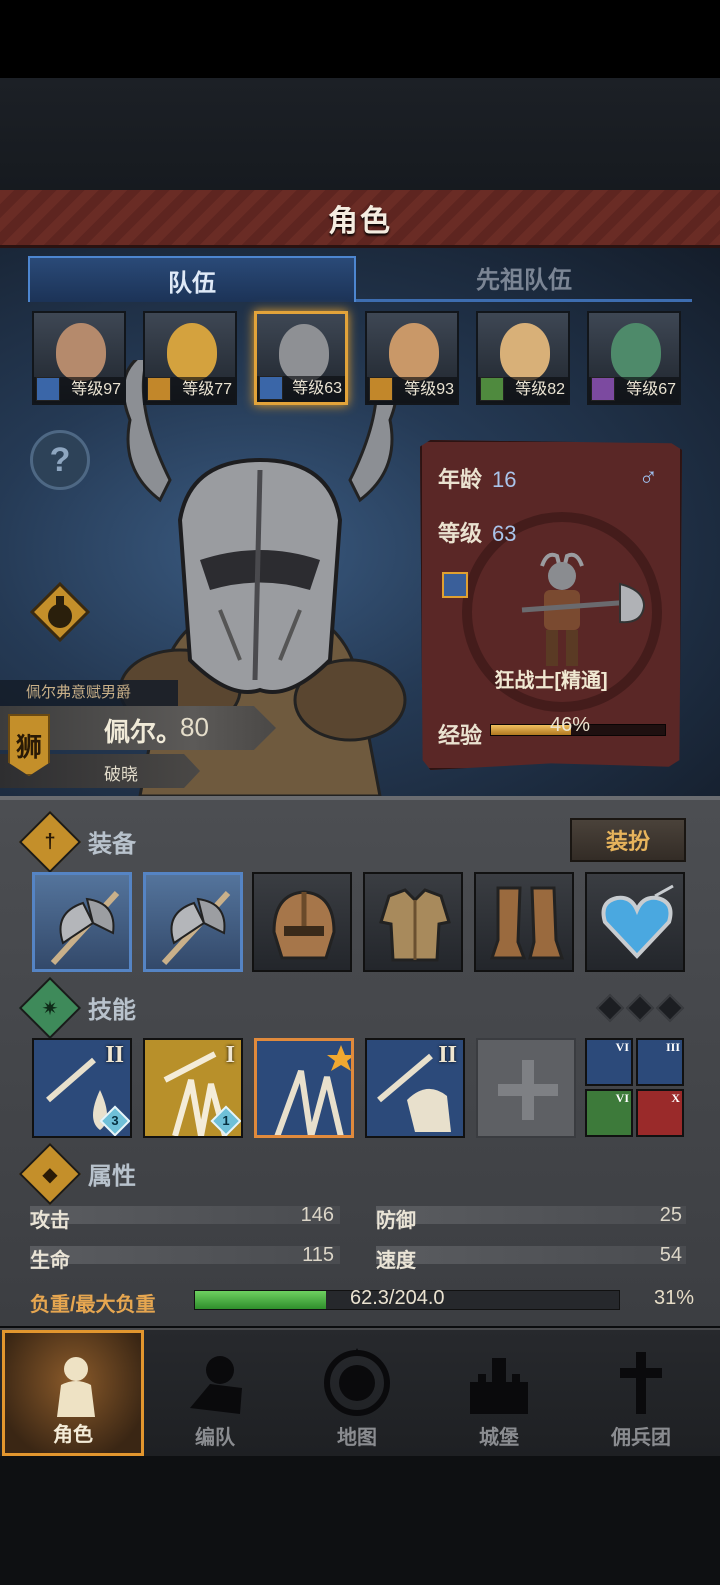 The width and height of the screenshot is (720, 1585). I want to click on helmet-slot, so click(302, 922).